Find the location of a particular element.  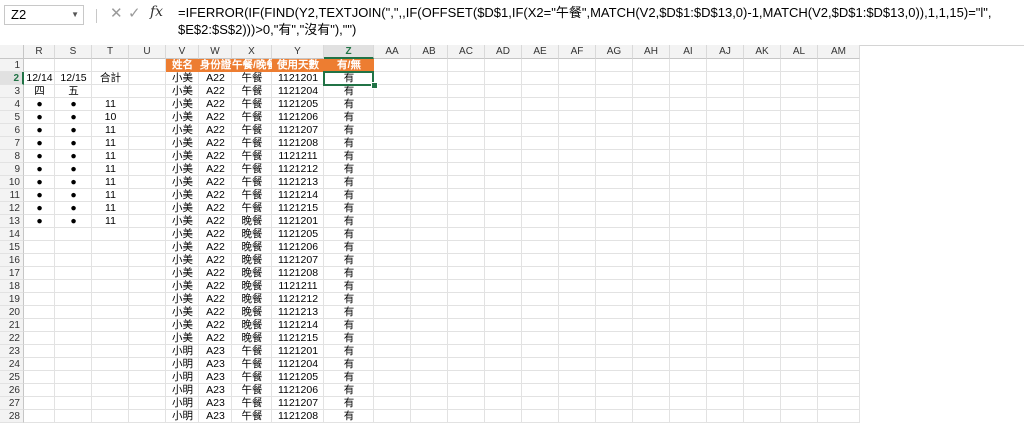

table-cell: 1121204 is located at coordinates (298, 91).